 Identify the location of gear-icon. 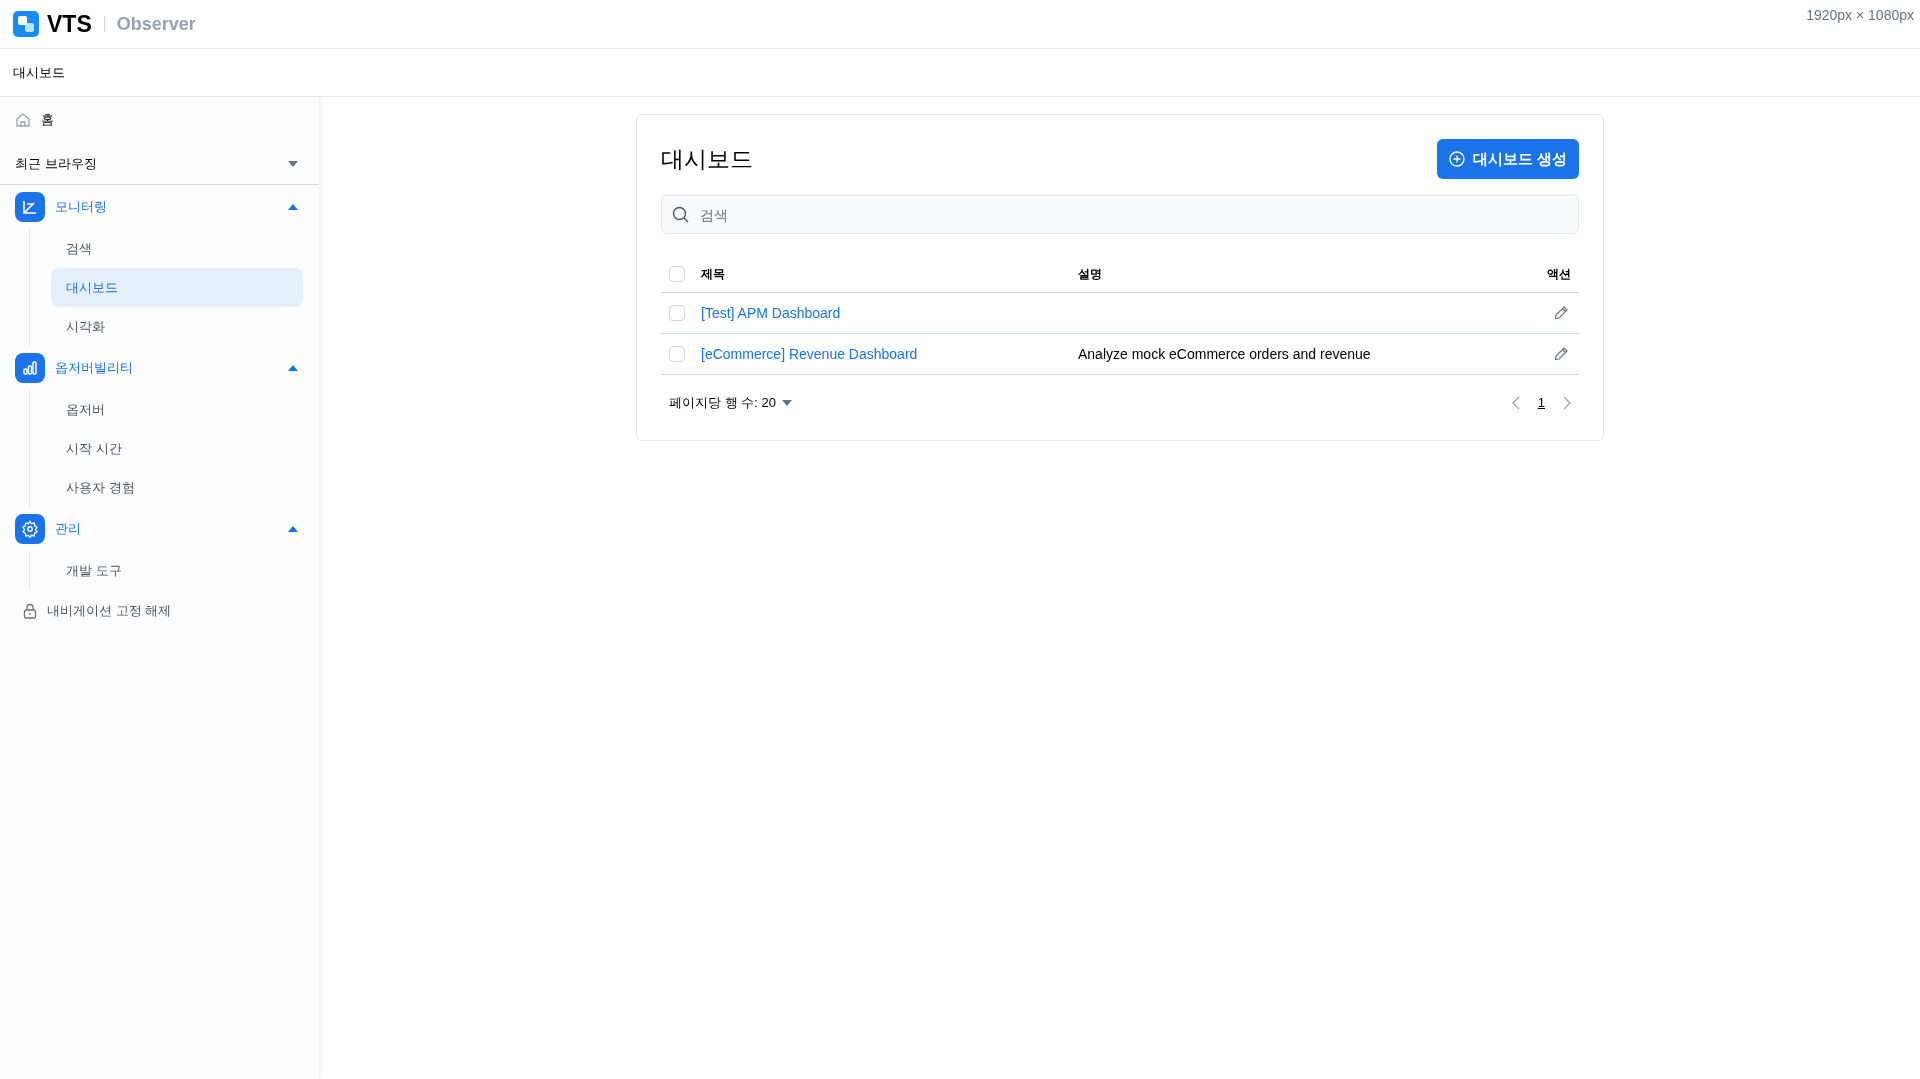
(30, 529).